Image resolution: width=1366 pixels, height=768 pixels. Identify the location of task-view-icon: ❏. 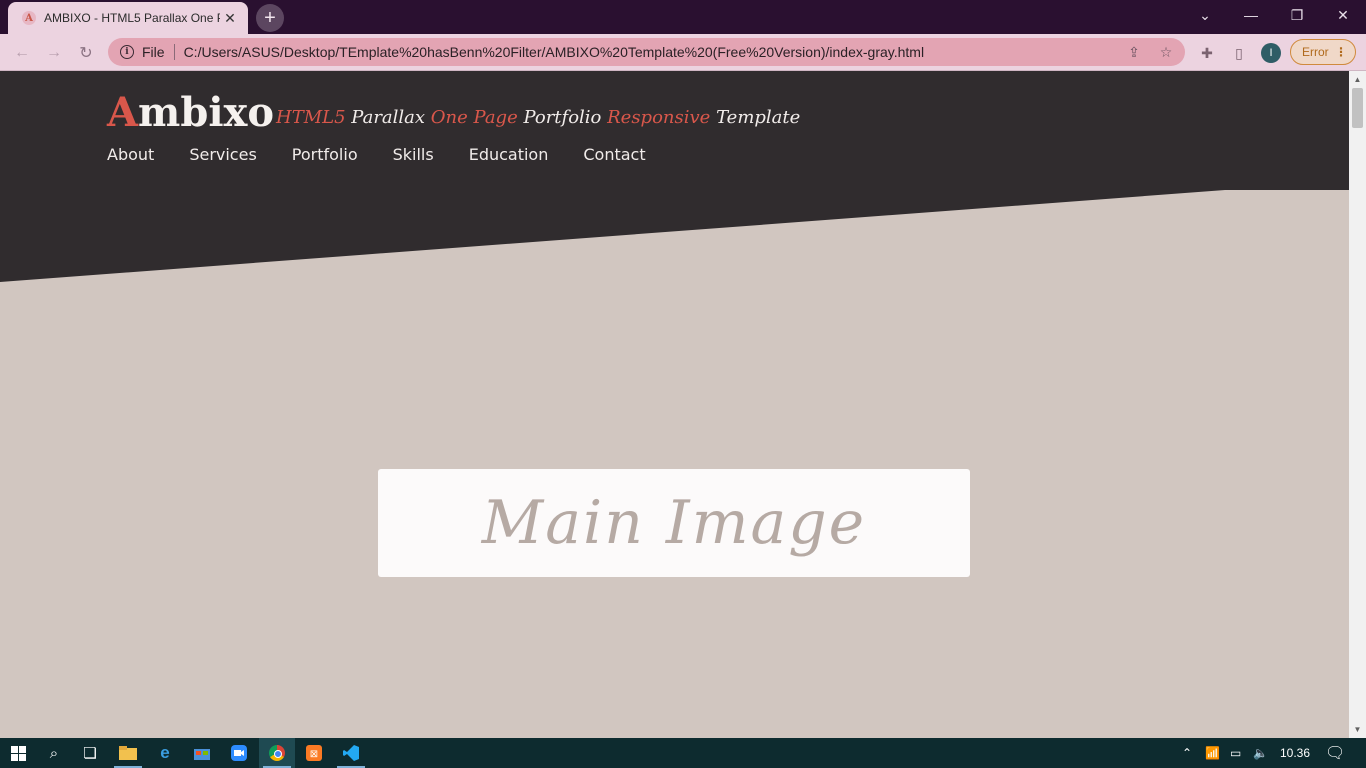
(90, 753).